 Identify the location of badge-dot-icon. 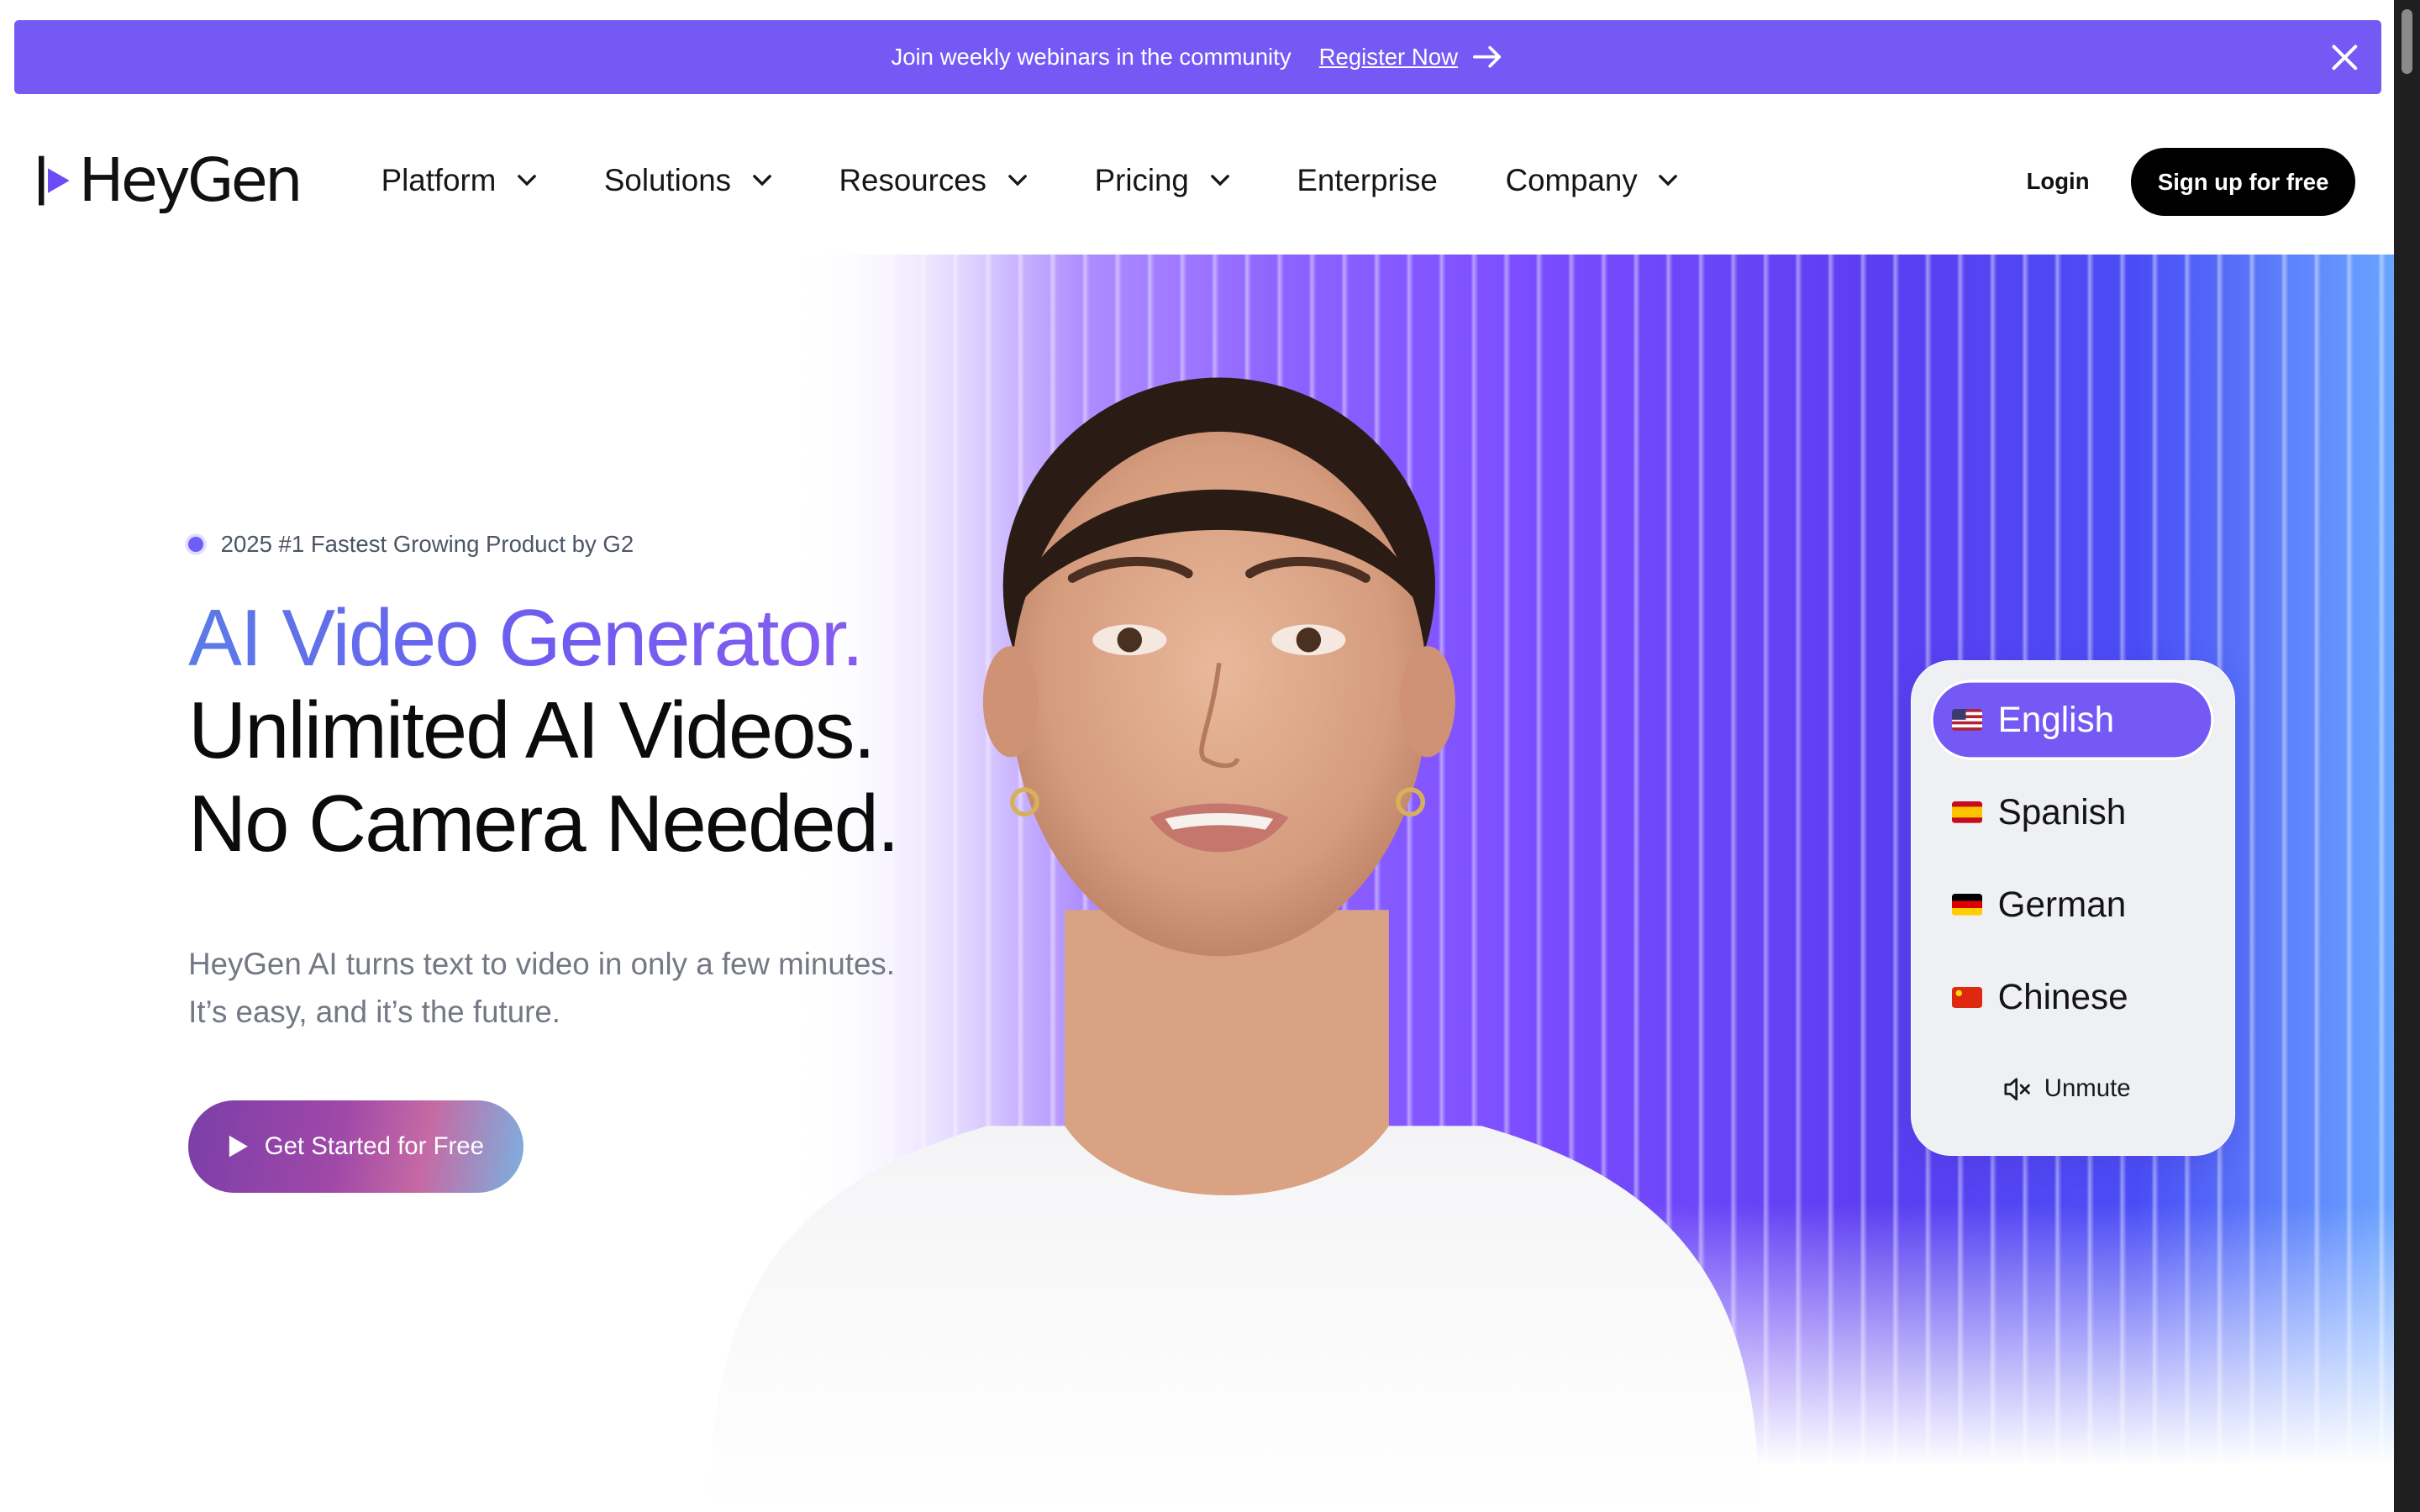
(196, 544).